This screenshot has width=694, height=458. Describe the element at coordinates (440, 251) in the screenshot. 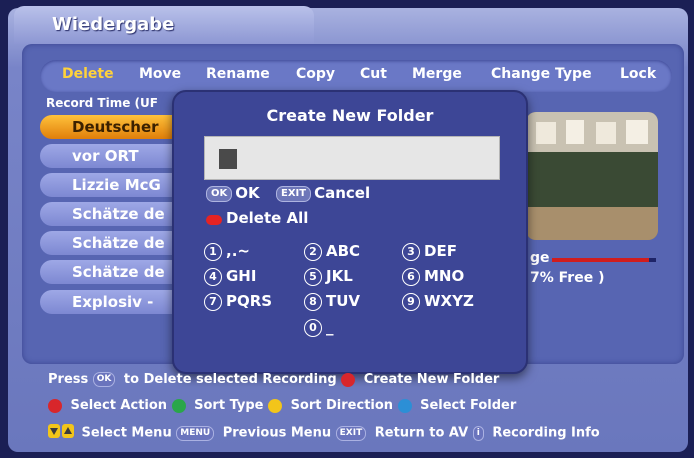

I see `key-chars: DEF` at that location.